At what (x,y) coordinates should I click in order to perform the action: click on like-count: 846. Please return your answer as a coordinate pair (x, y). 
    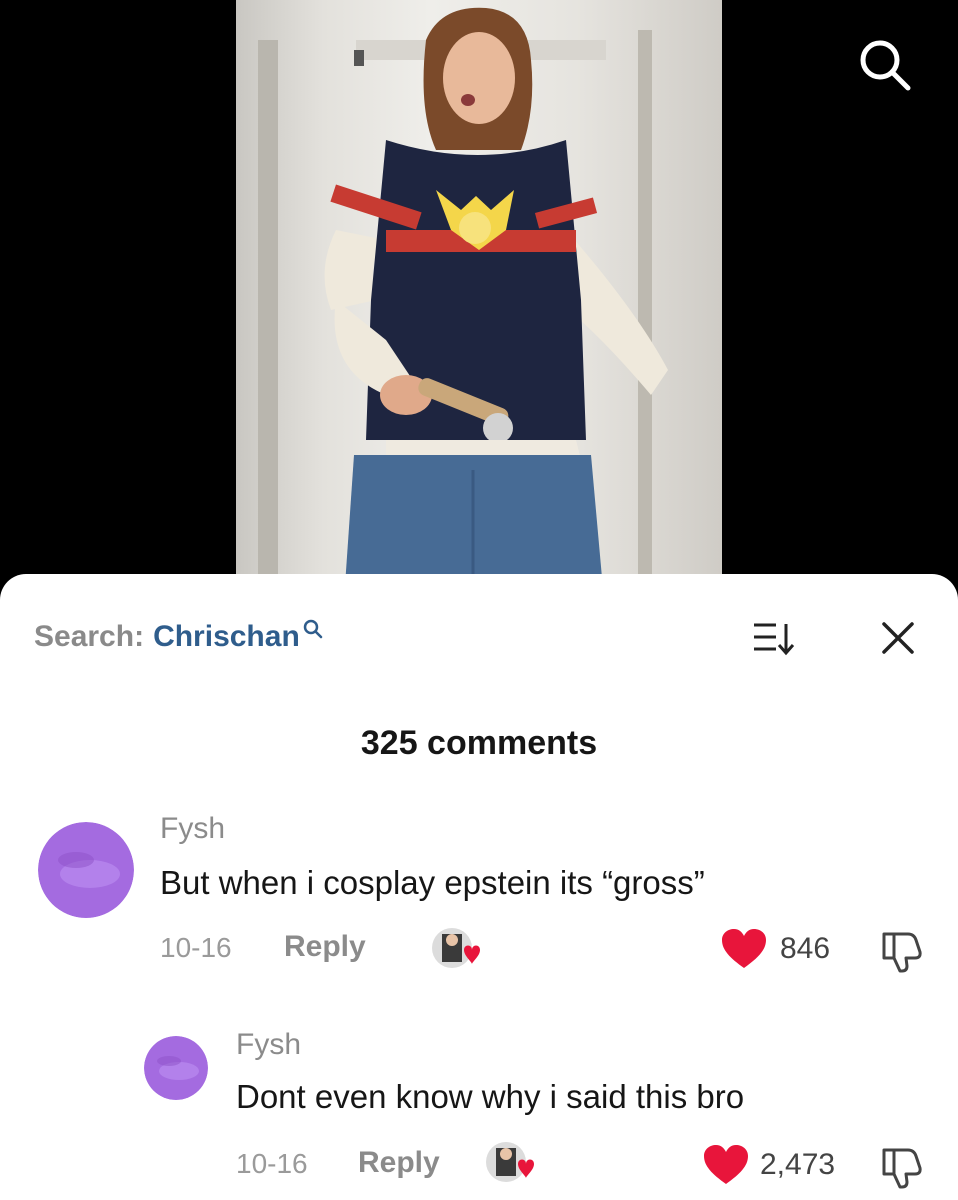
    Looking at the image, I should click on (805, 948).